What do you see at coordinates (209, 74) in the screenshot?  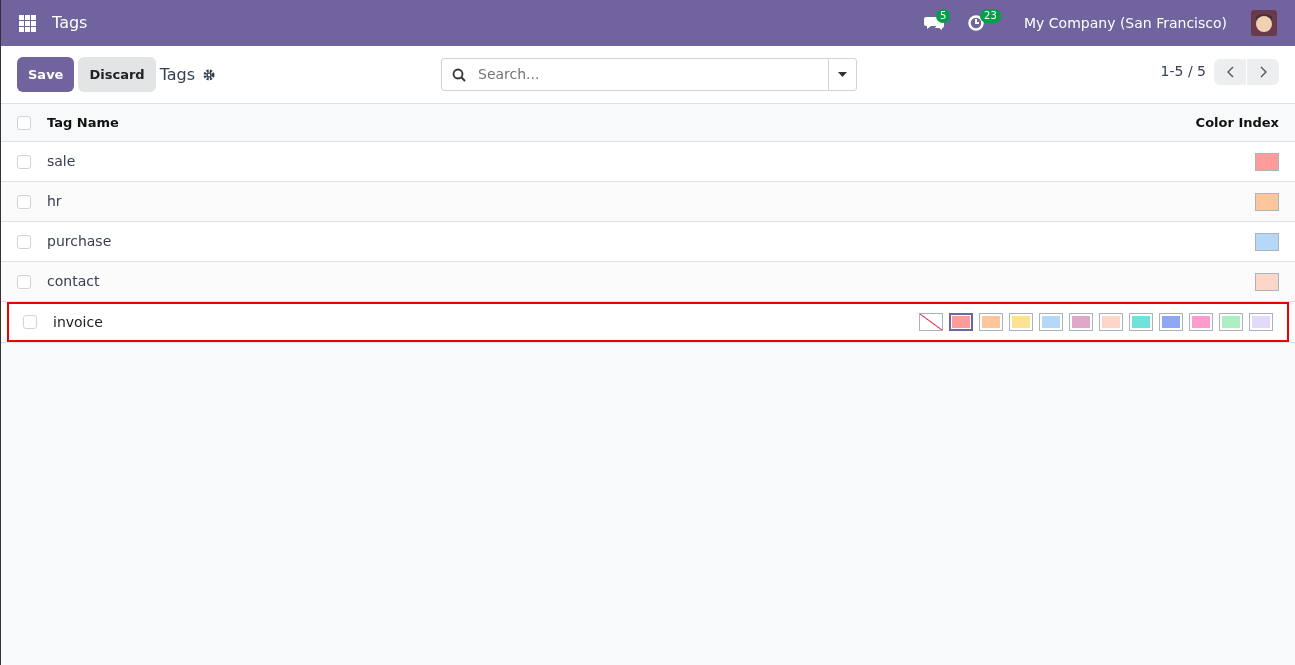 I see `gear-icon` at bounding box center [209, 74].